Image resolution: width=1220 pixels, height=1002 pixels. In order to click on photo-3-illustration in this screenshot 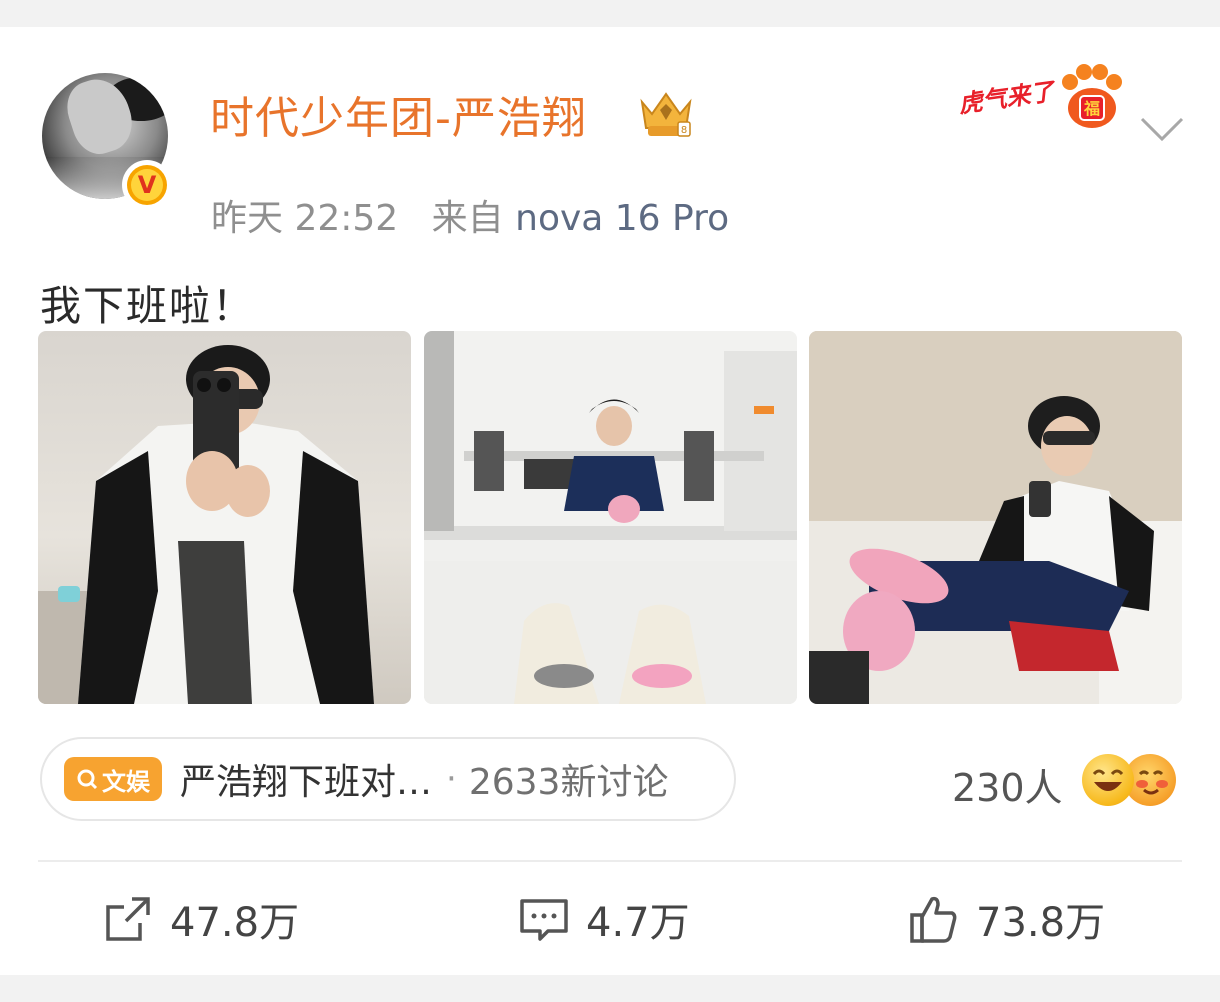, I will do `click(995, 517)`.